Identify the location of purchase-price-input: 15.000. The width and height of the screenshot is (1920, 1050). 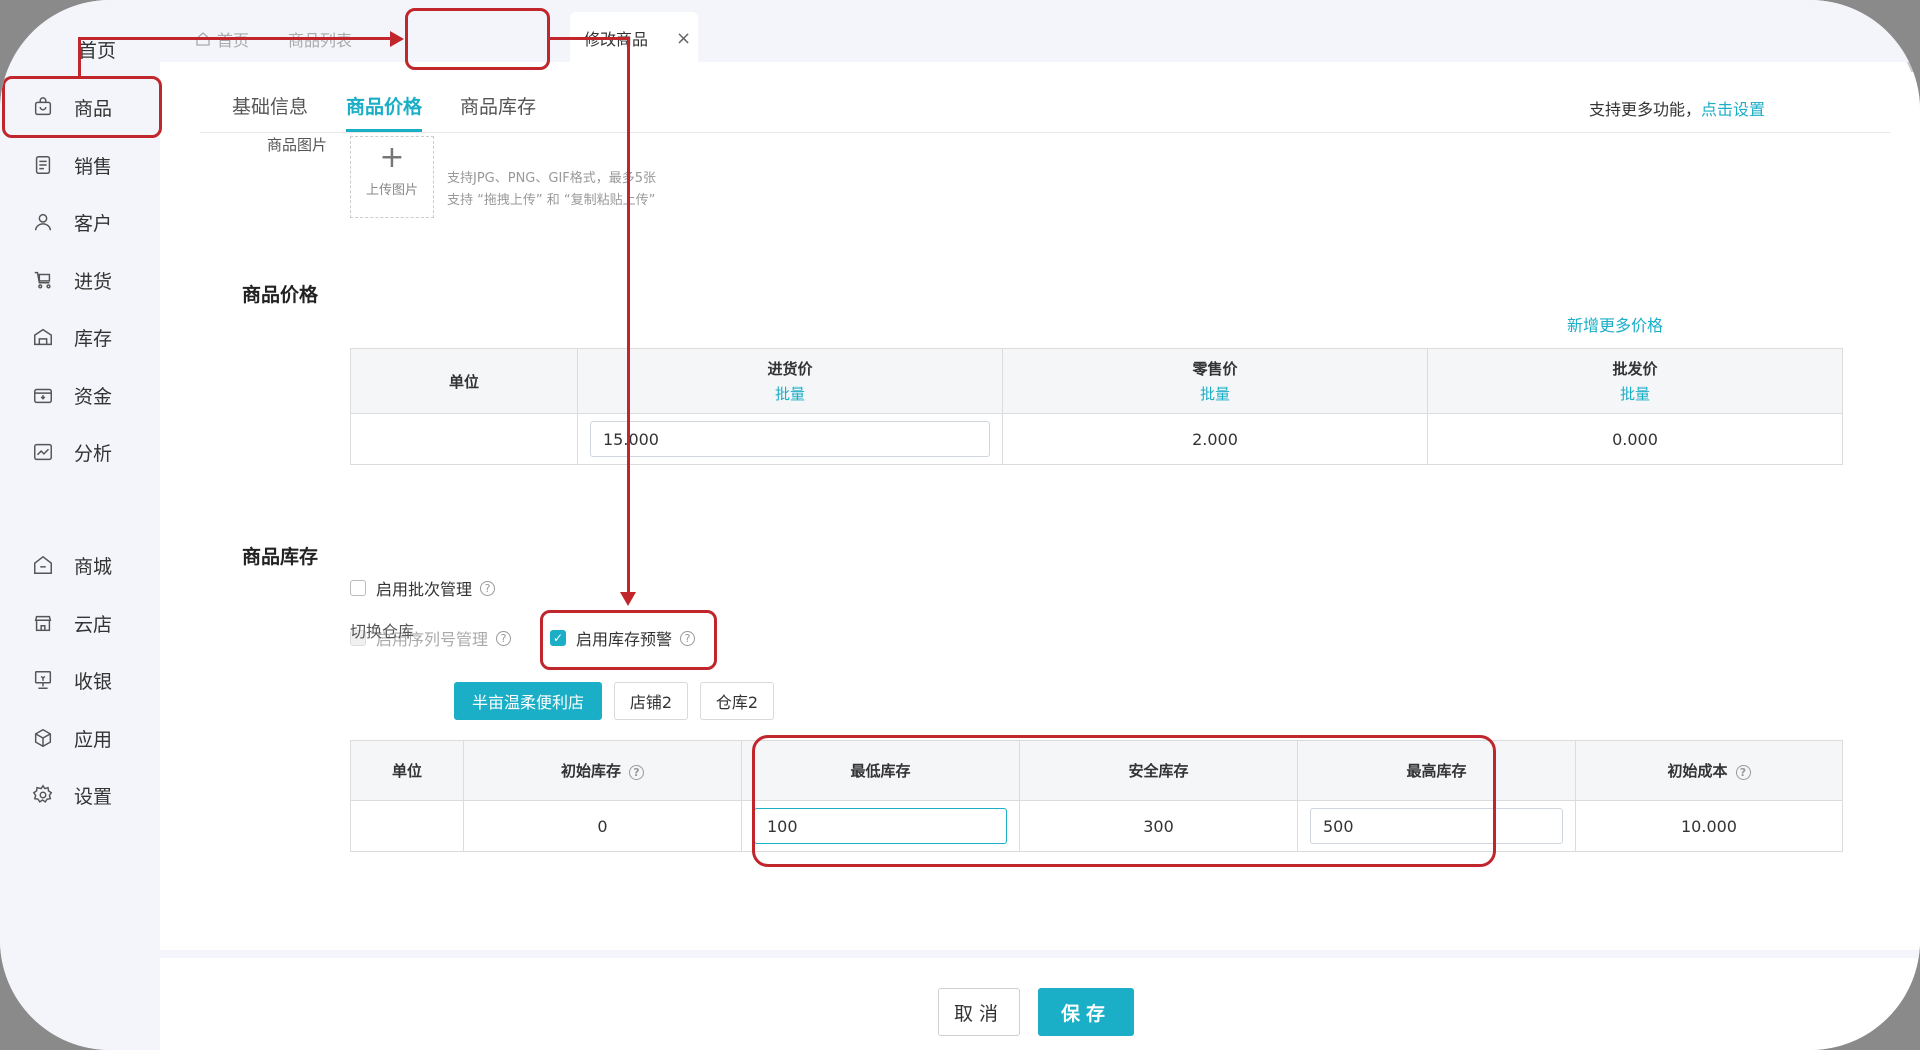
(790, 439).